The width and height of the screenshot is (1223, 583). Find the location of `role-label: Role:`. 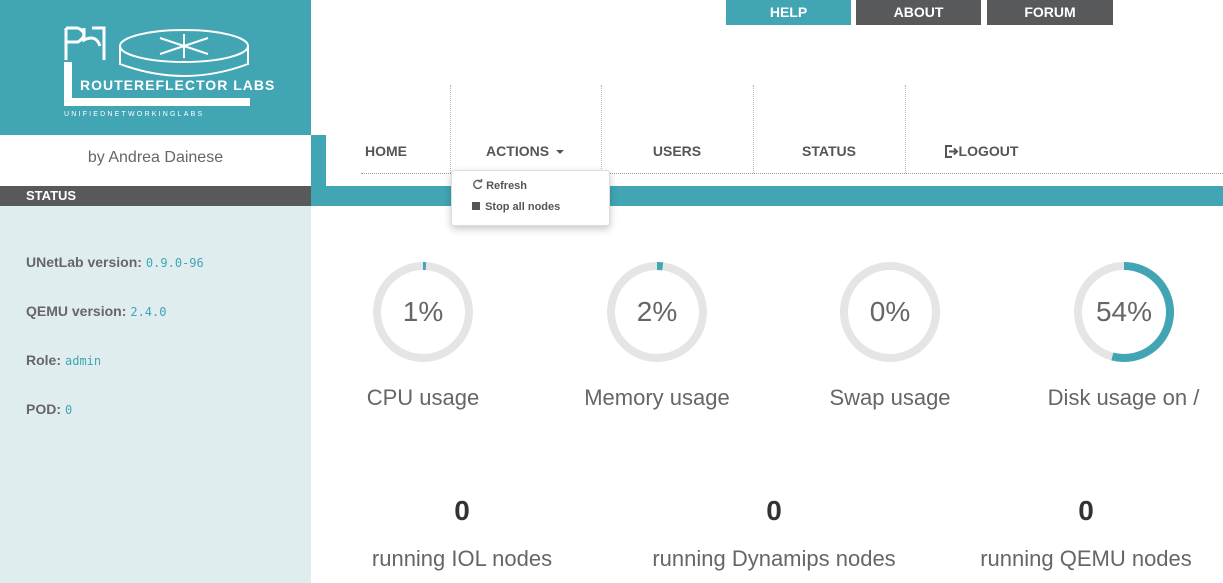

role-label: Role: is located at coordinates (43, 360).